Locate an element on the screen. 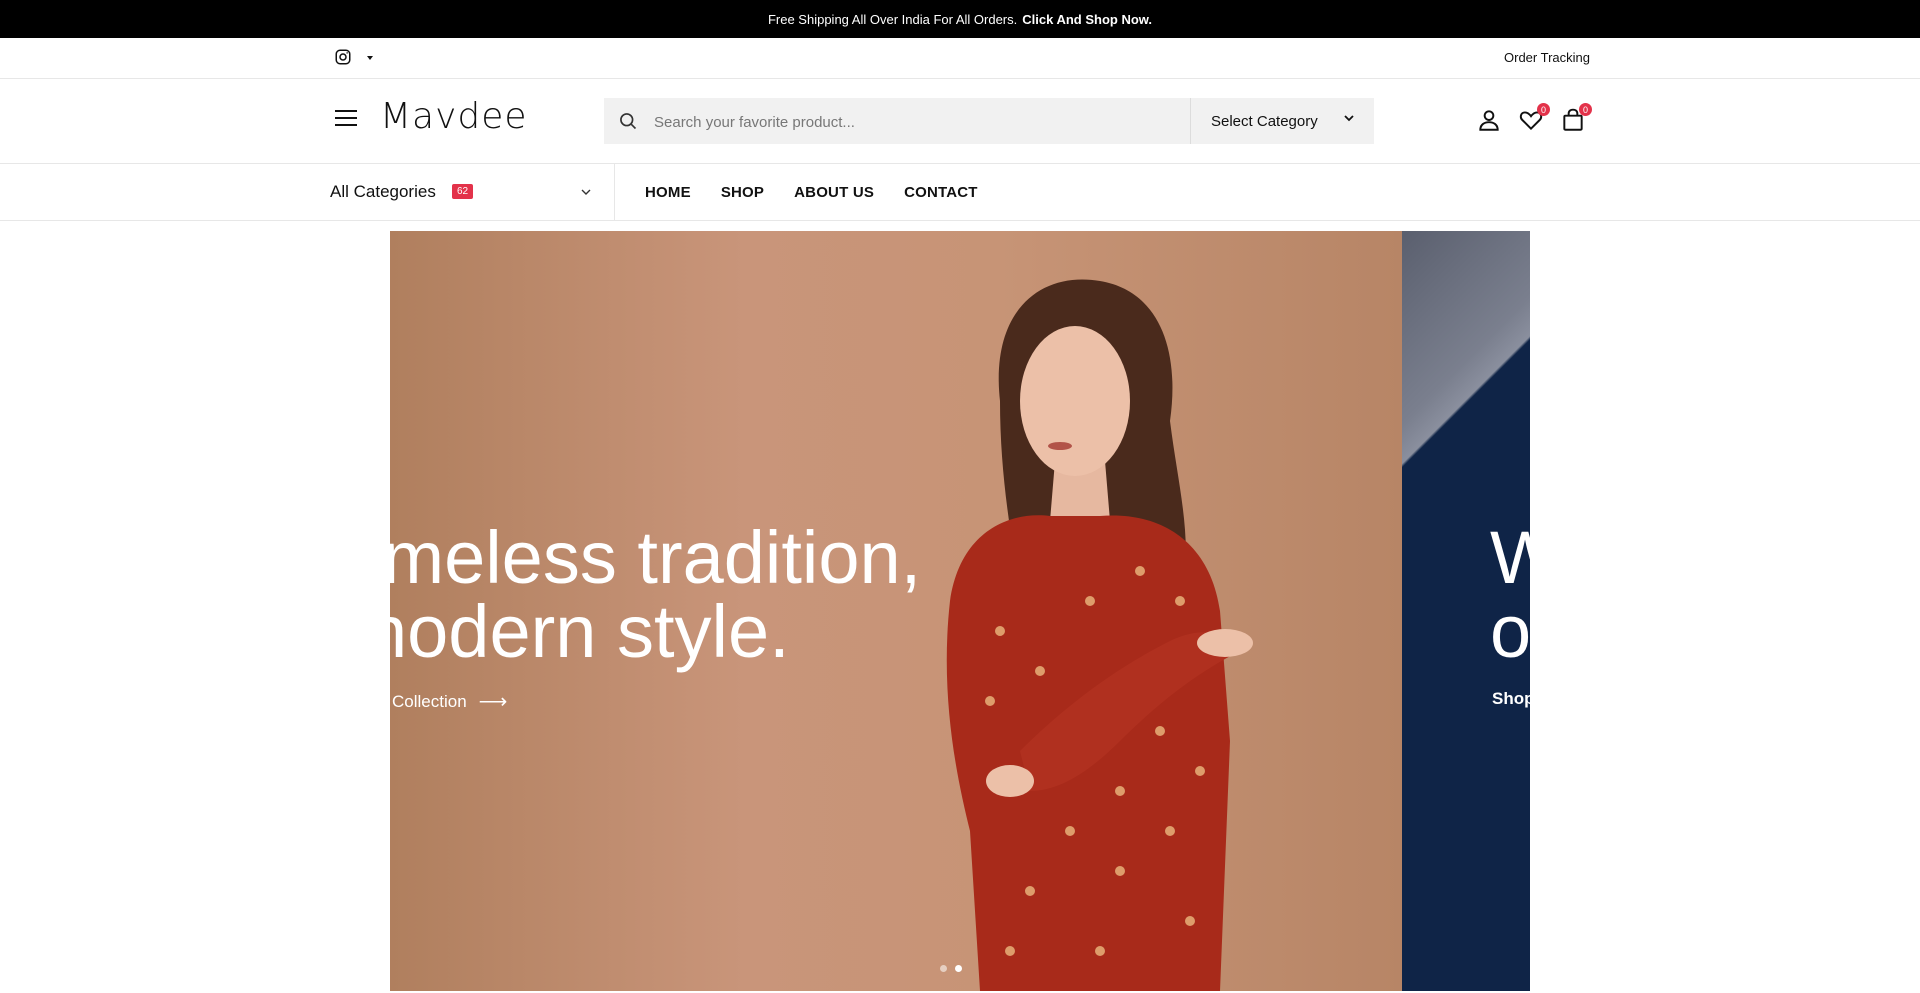 The width and height of the screenshot is (1920, 993). search-input is located at coordinates (924, 122).